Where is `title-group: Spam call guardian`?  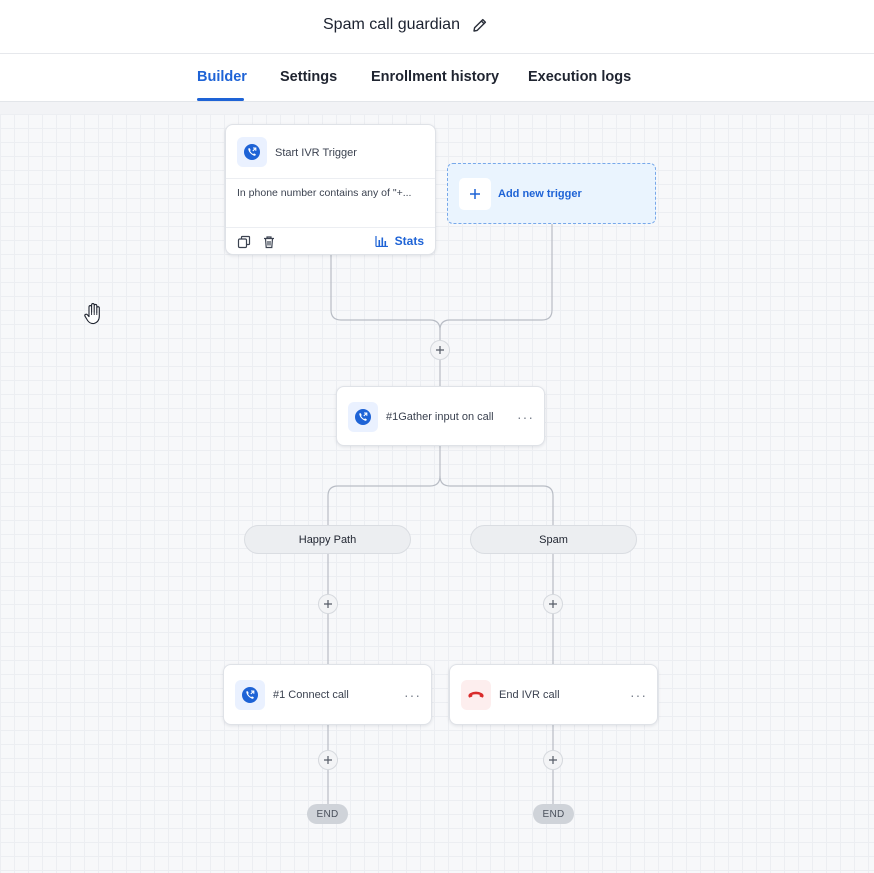
title-group: Spam call guardian is located at coordinates (406, 25).